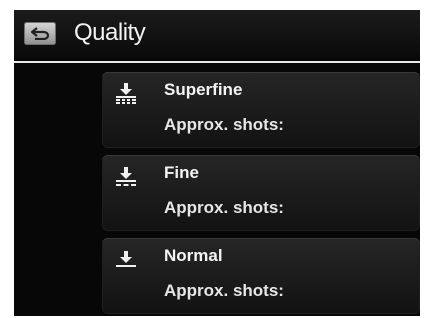  I want to click on option-label: Superfine, so click(203, 89).